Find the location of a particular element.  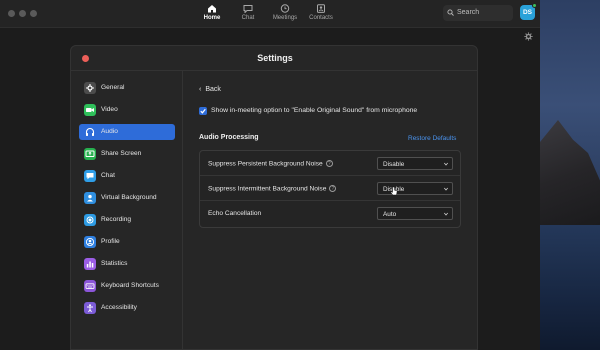

sidebar-item-statistics: Statistics is located at coordinates (127, 264).